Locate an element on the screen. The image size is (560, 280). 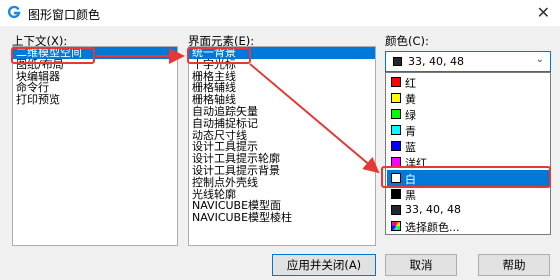
color-option-label: 黑 is located at coordinates (410, 195).